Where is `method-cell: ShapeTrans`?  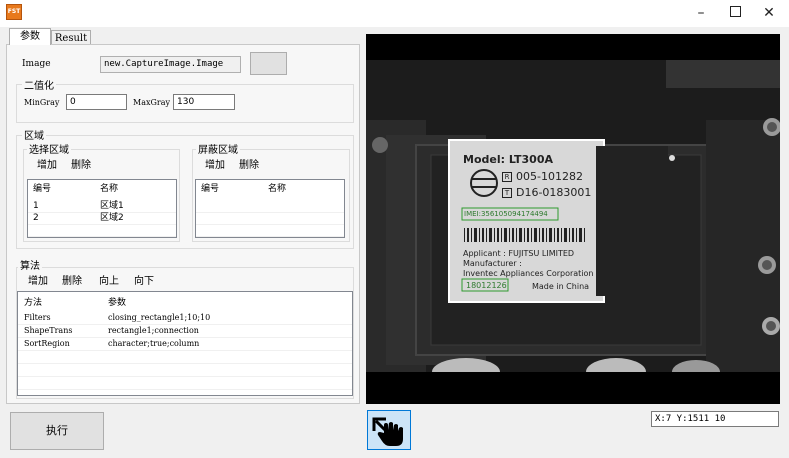 method-cell: ShapeTrans is located at coordinates (48, 330).